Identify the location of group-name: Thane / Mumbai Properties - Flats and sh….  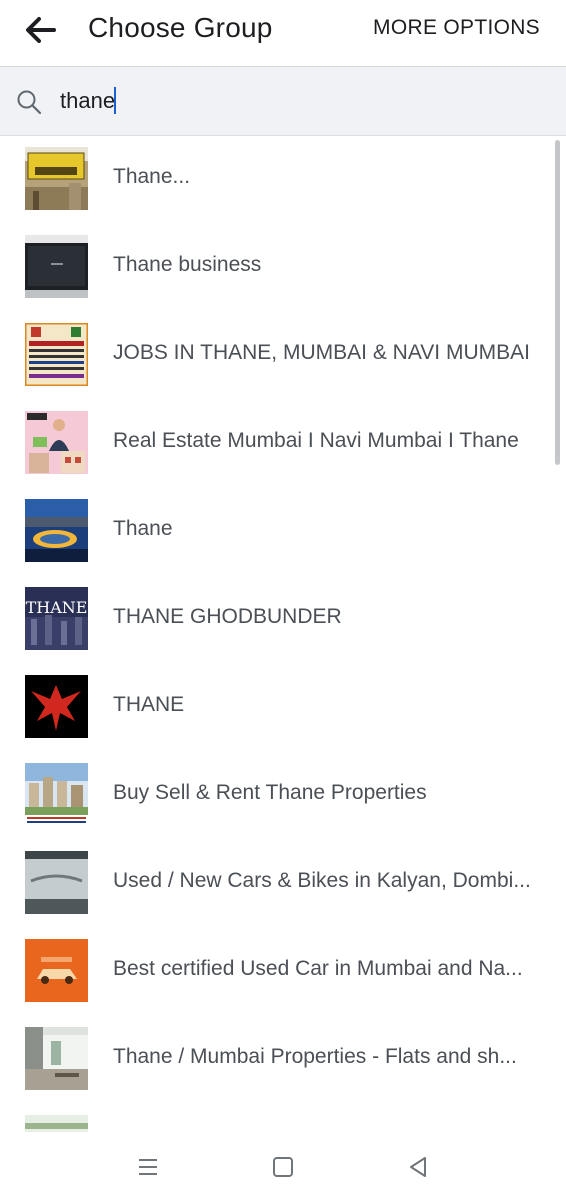
(315, 1056).